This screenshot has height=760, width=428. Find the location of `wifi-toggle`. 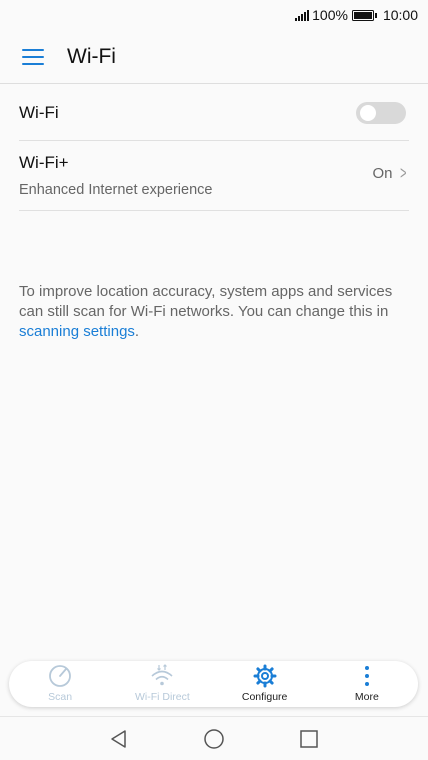

wifi-toggle is located at coordinates (381, 113).